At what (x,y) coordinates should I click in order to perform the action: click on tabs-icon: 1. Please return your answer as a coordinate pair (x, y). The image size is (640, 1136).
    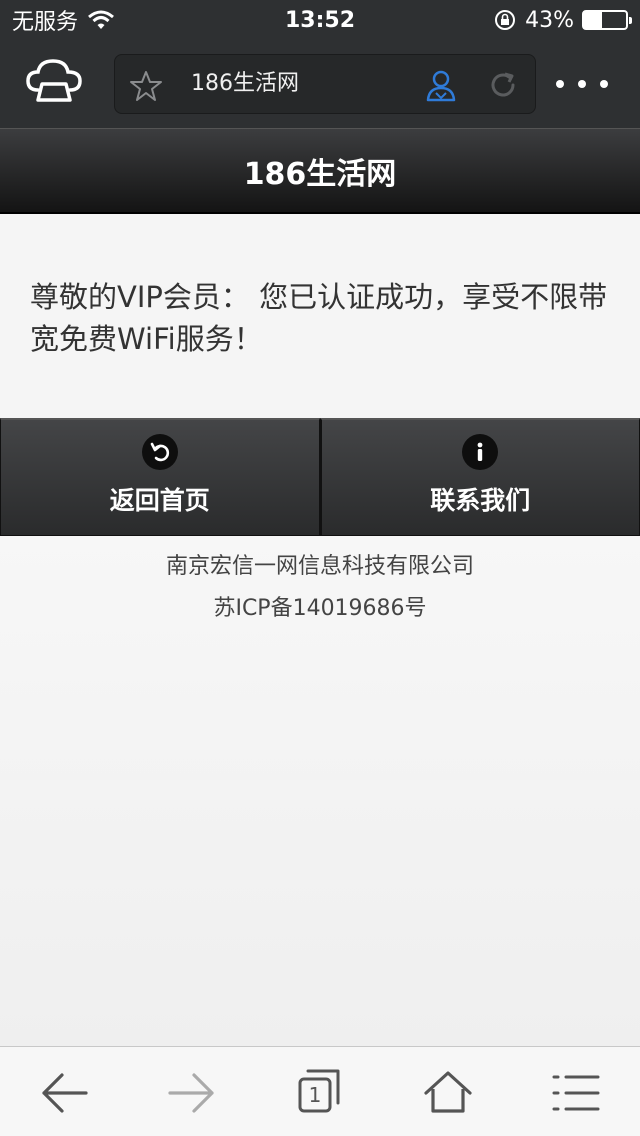
    Looking at the image, I should click on (320, 1093).